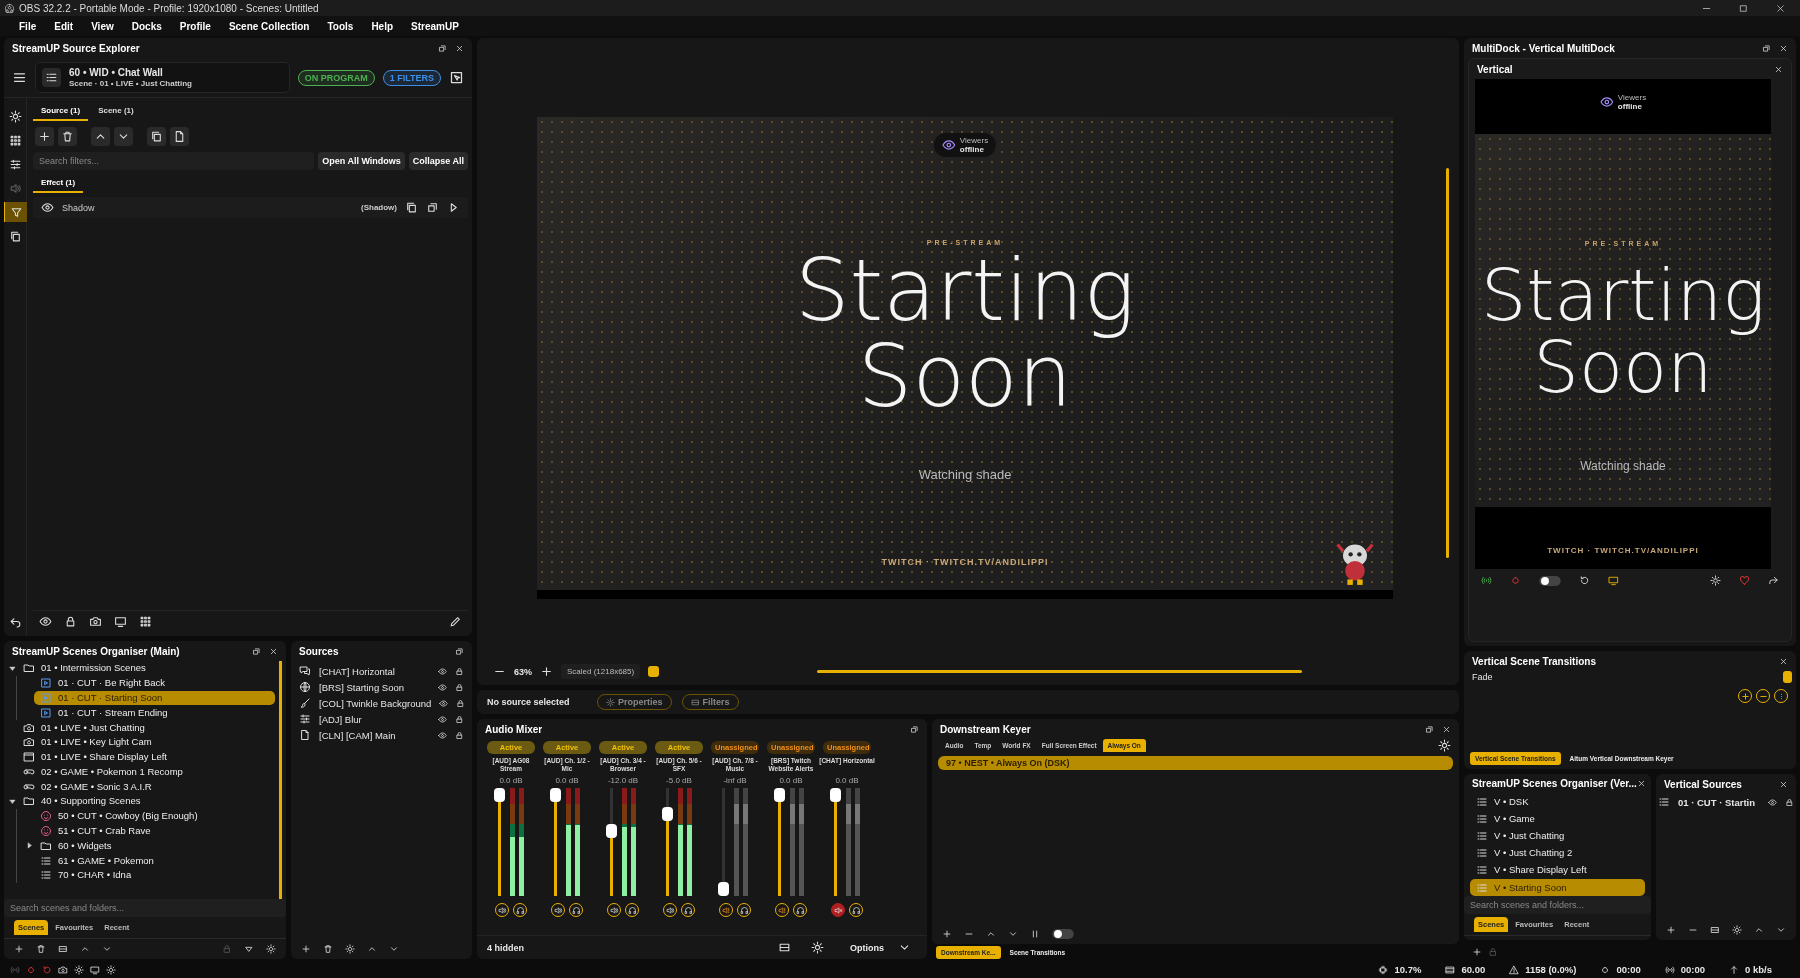 The image size is (1800, 978). I want to click on source-item: [BRS] Starting Soon, so click(374, 687).